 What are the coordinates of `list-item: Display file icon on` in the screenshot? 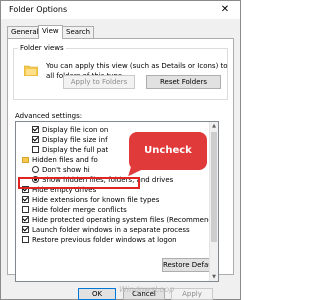 It's located at (70, 130).